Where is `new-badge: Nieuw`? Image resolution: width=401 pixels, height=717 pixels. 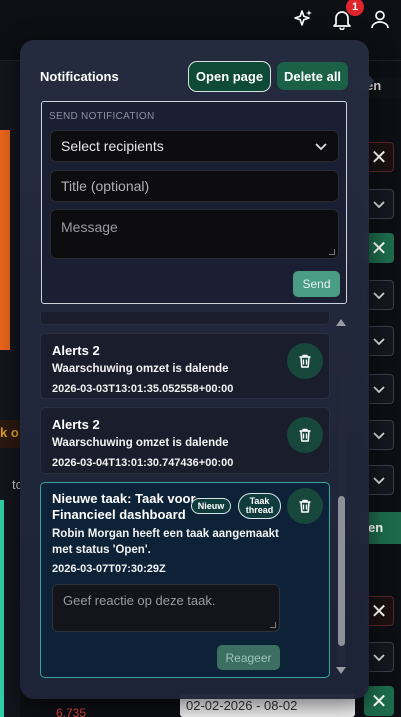
new-badge: Nieuw is located at coordinates (211, 506).